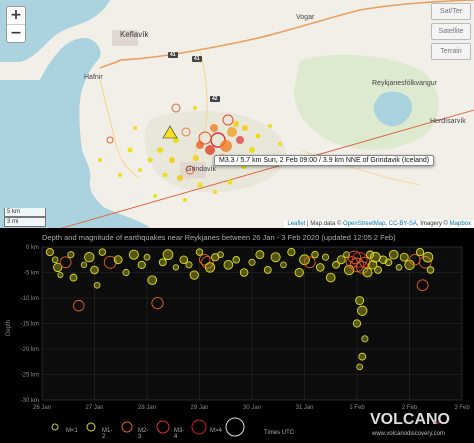  Describe the element at coordinates (93, 77) in the screenshot. I see `place-hafnir: Hafnir` at that location.